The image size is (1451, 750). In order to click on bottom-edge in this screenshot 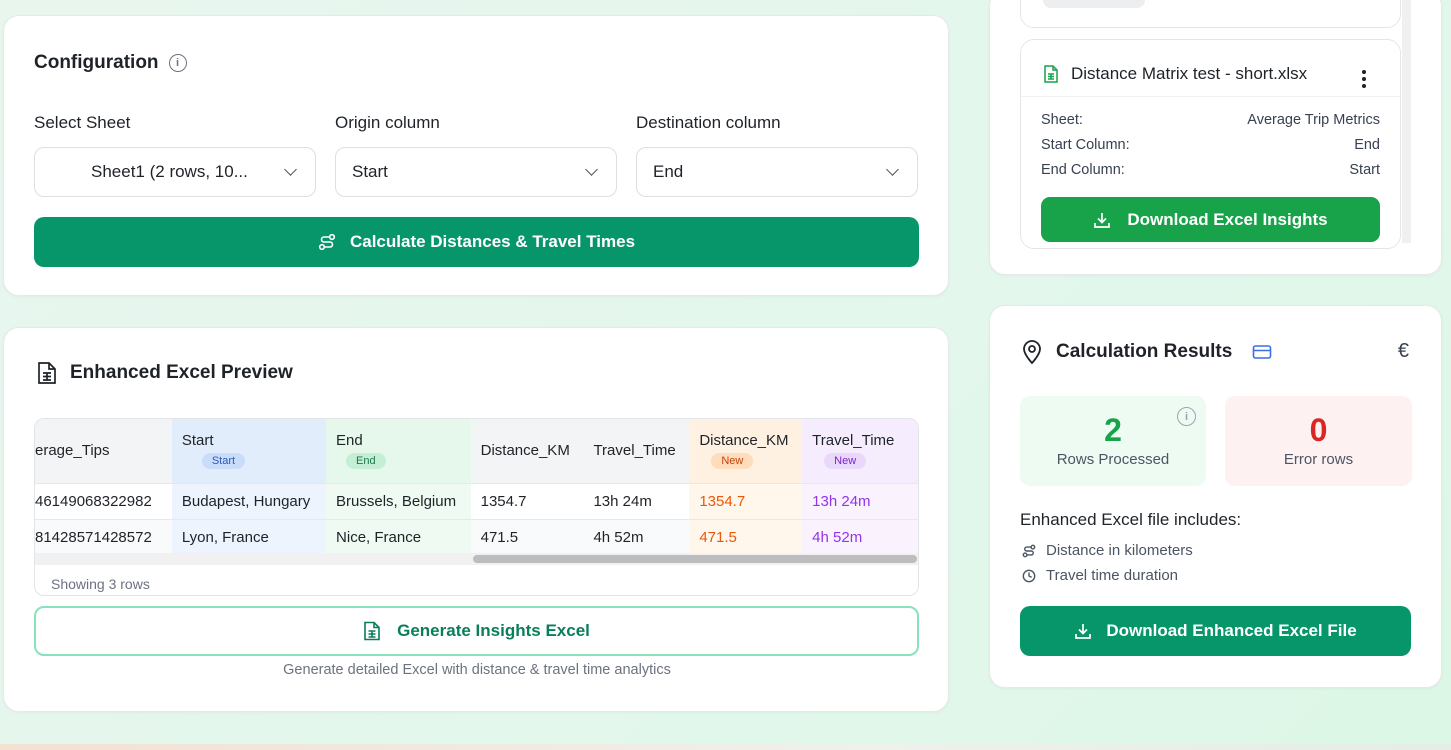, I will do `click(725, 747)`.